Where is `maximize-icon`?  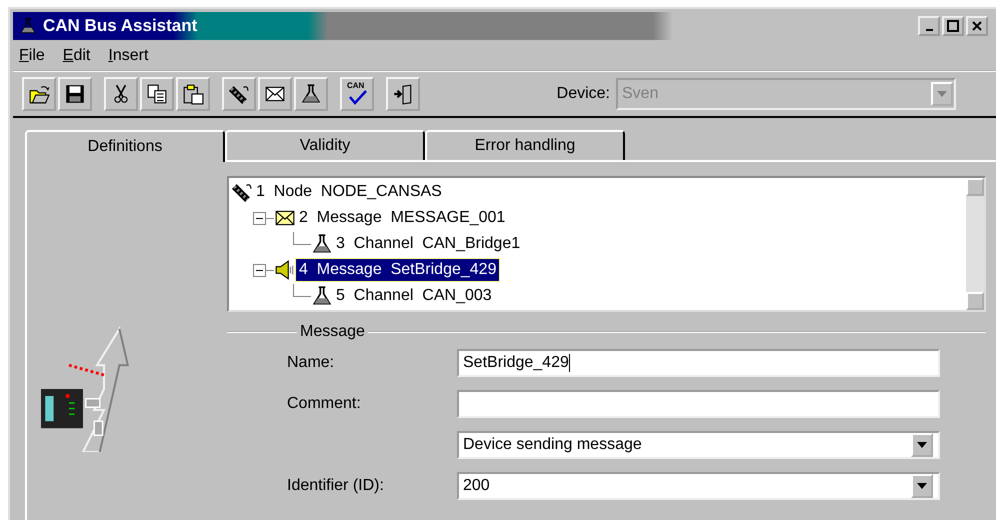
maximize-icon is located at coordinates (953, 26).